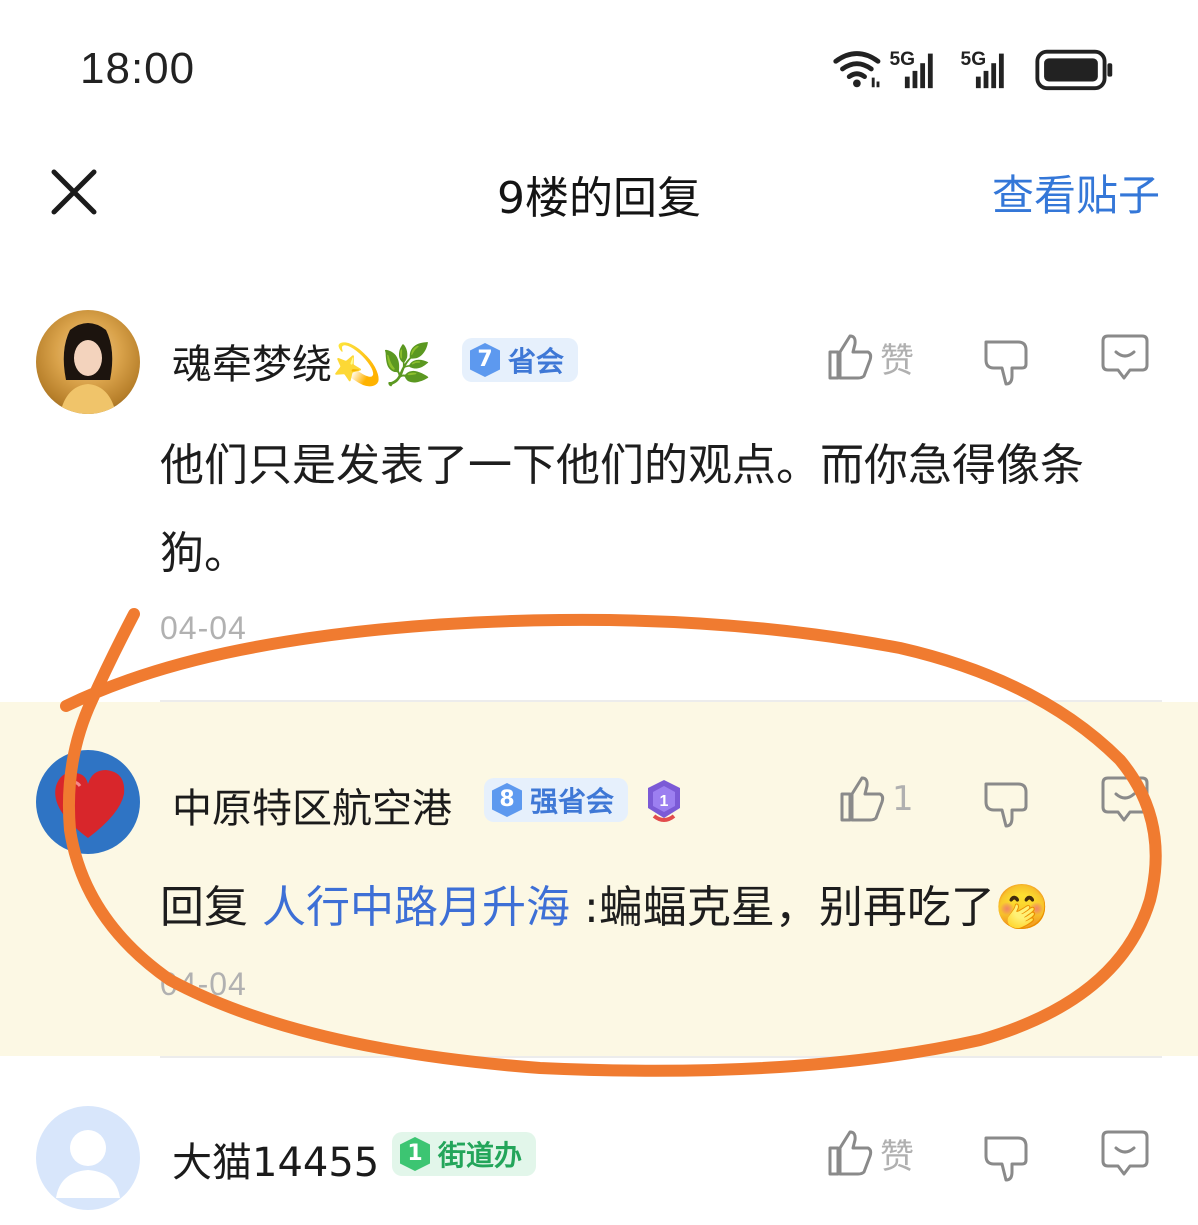 The height and width of the screenshot is (1225, 1198). I want to click on level-number: 8, so click(507, 800).